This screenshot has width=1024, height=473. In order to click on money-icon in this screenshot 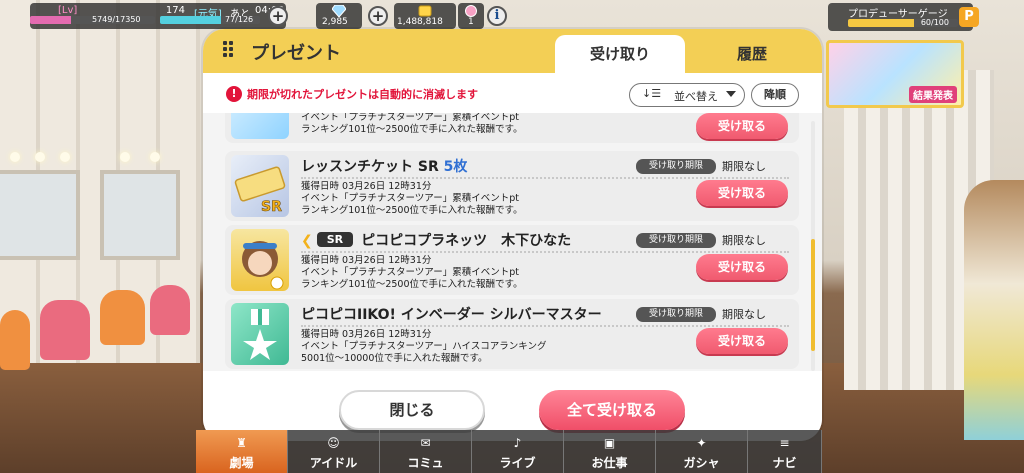, I will do `click(425, 11)`.